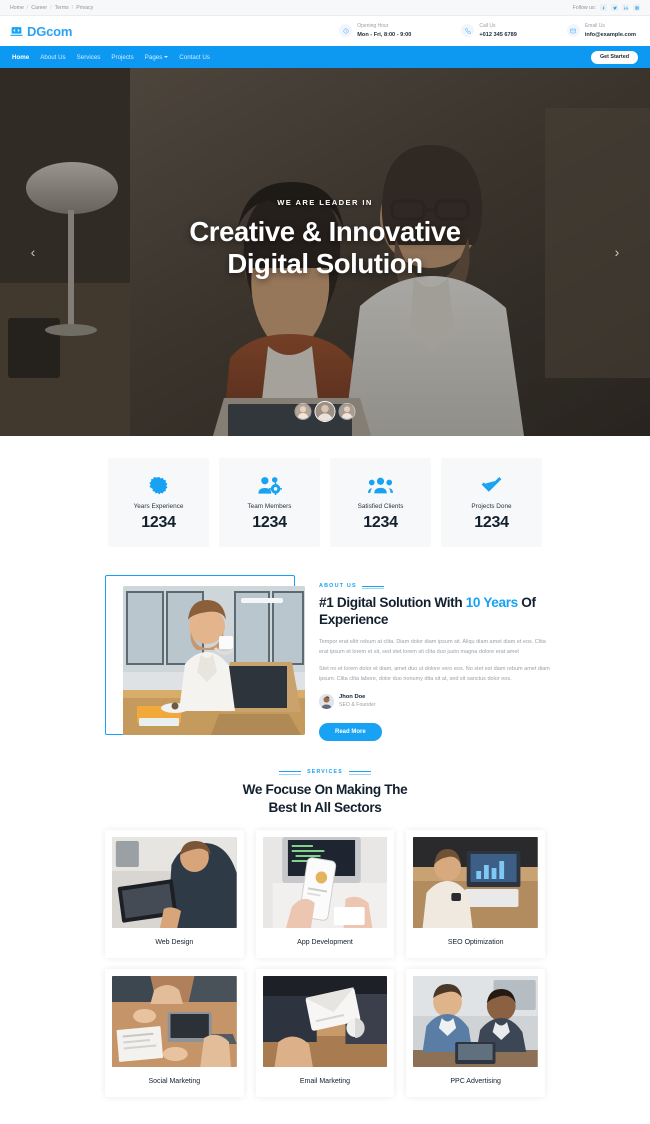 The width and height of the screenshot is (650, 1124). Describe the element at coordinates (475, 1082) in the screenshot. I see `service-name: PPC Advertising` at that location.